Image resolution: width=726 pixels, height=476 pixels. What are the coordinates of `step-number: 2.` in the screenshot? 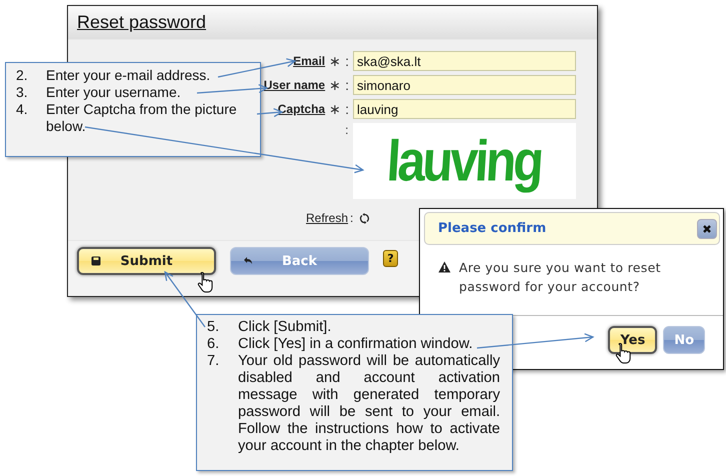 It's located at (22, 75).